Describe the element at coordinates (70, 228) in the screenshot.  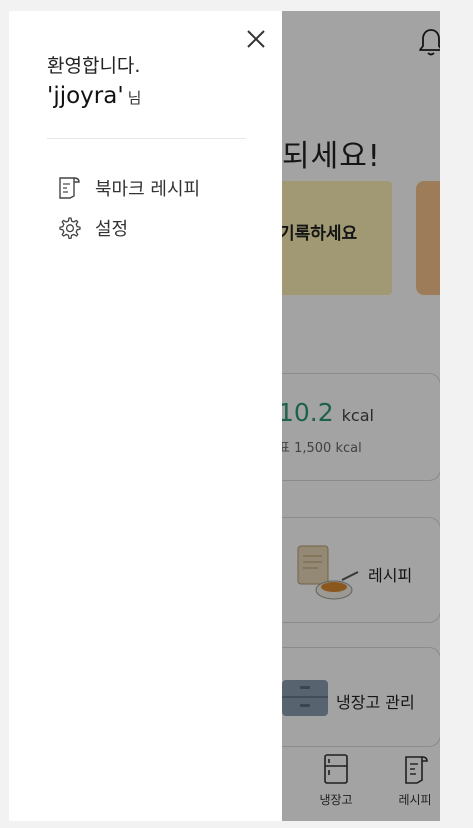
I see `gear-icon` at that location.